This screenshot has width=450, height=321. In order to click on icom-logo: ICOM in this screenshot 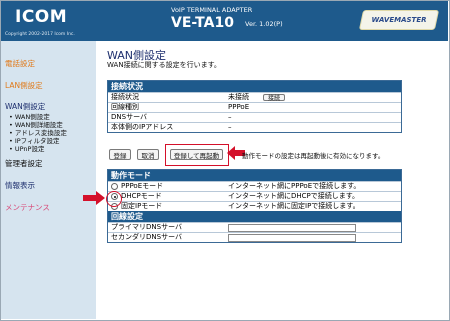, I will do `click(41, 17)`.